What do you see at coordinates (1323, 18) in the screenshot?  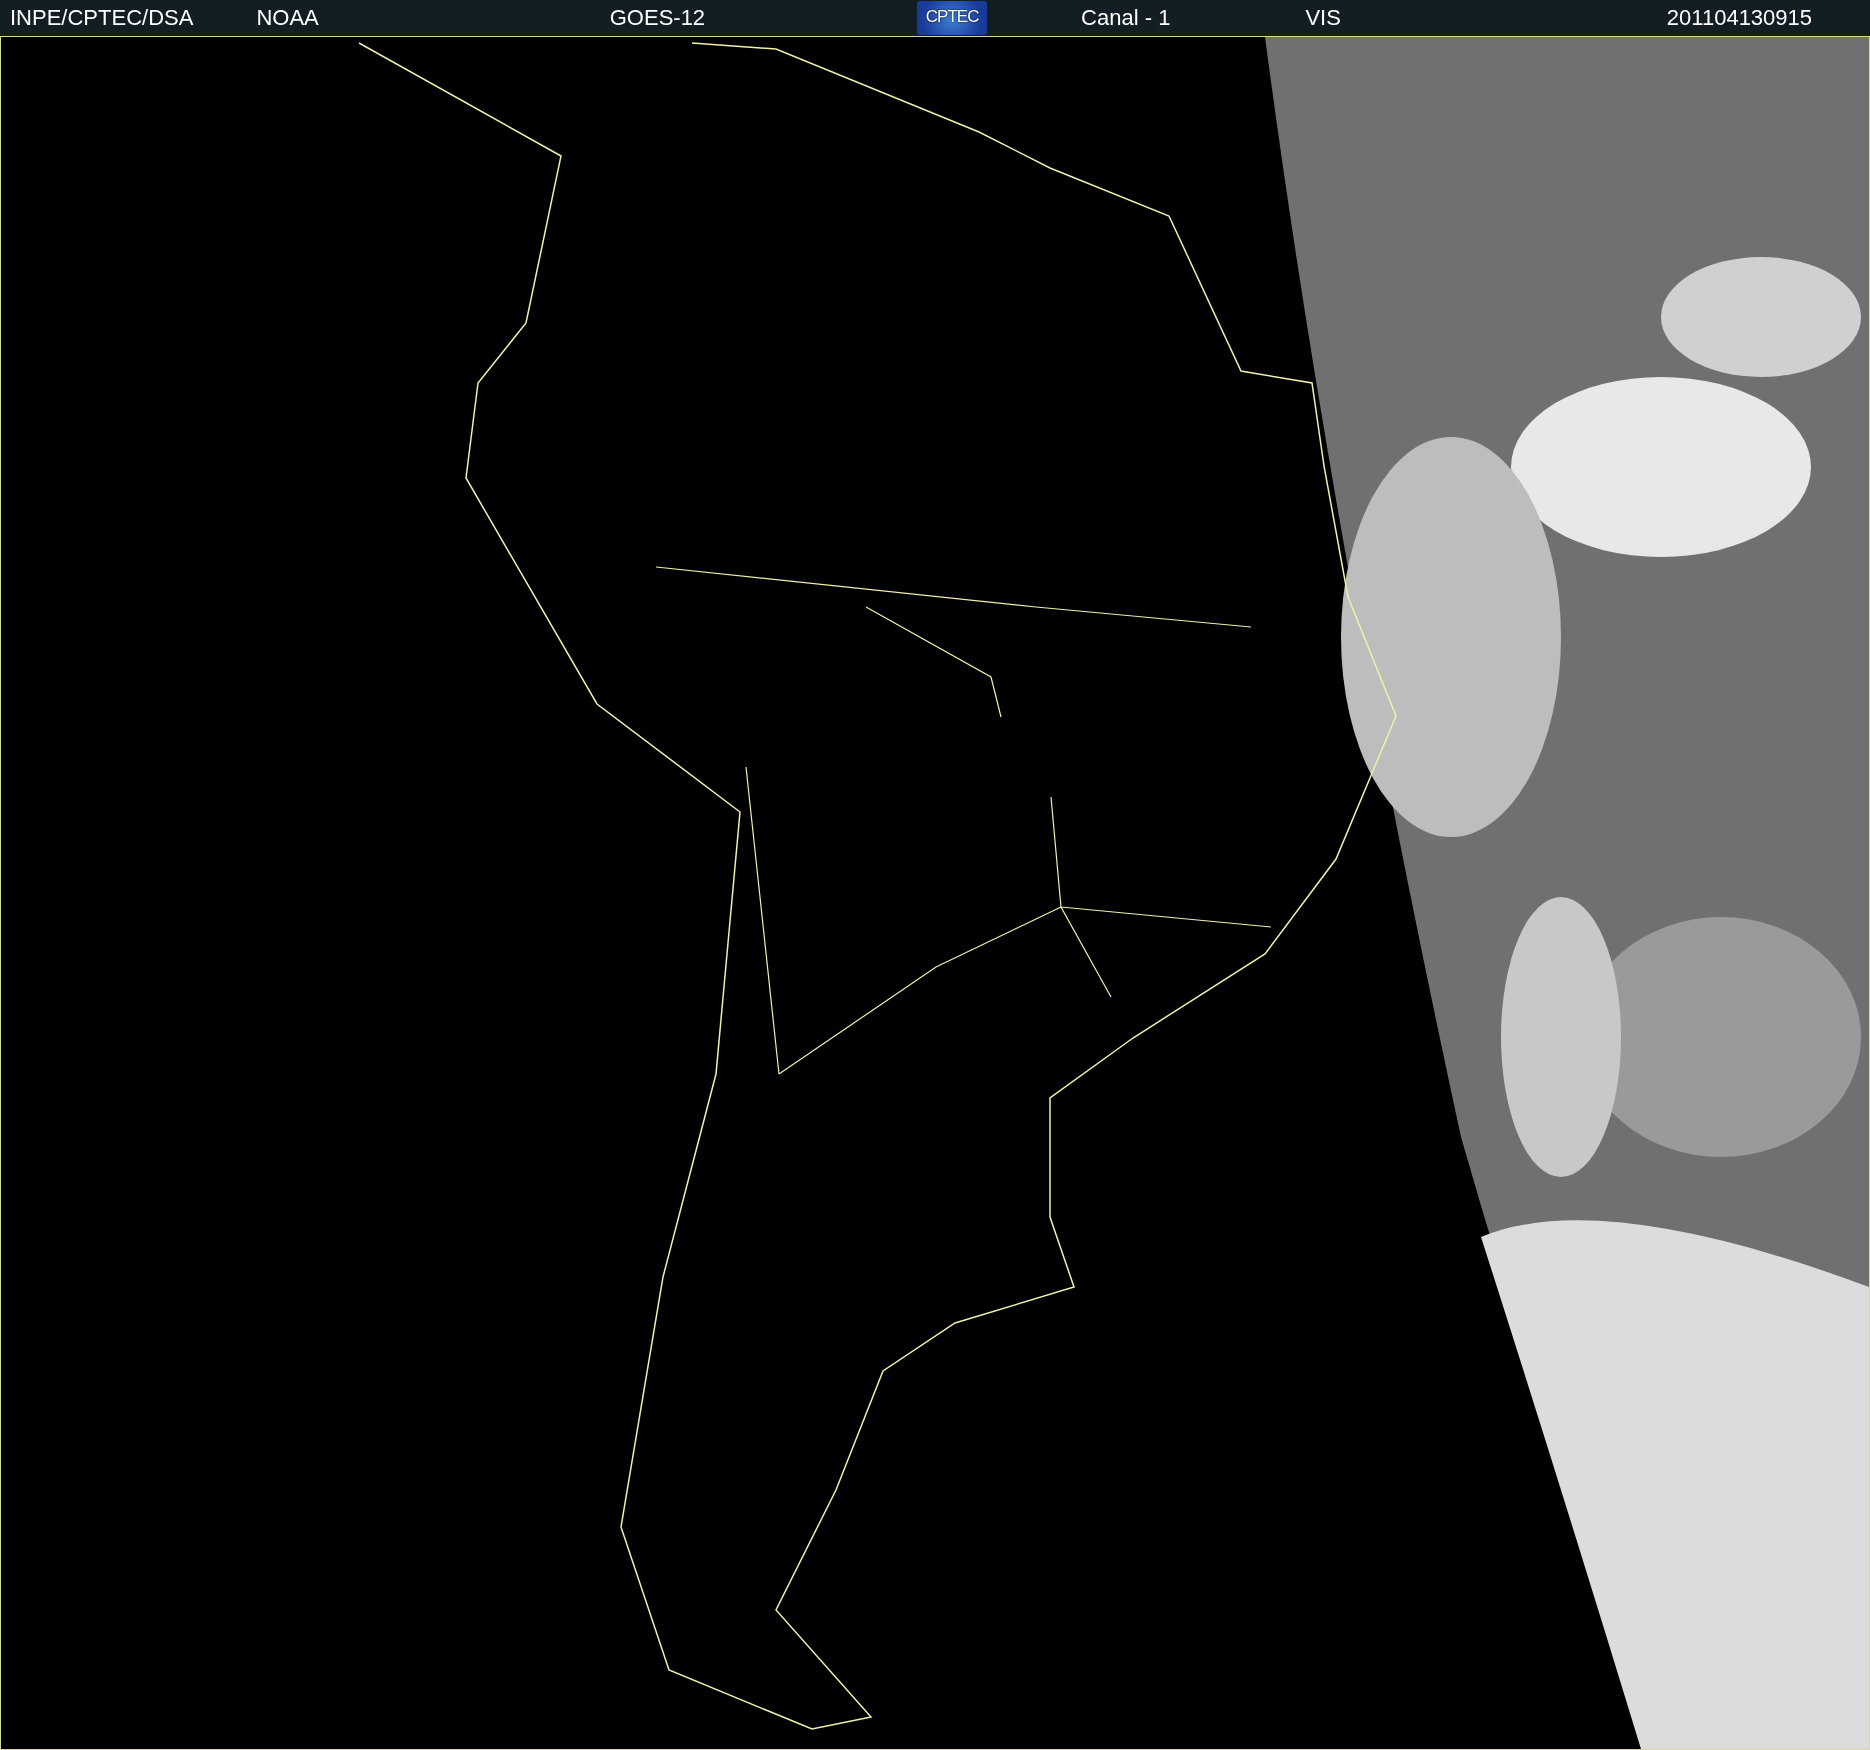 I see `header-label: VIS` at bounding box center [1323, 18].